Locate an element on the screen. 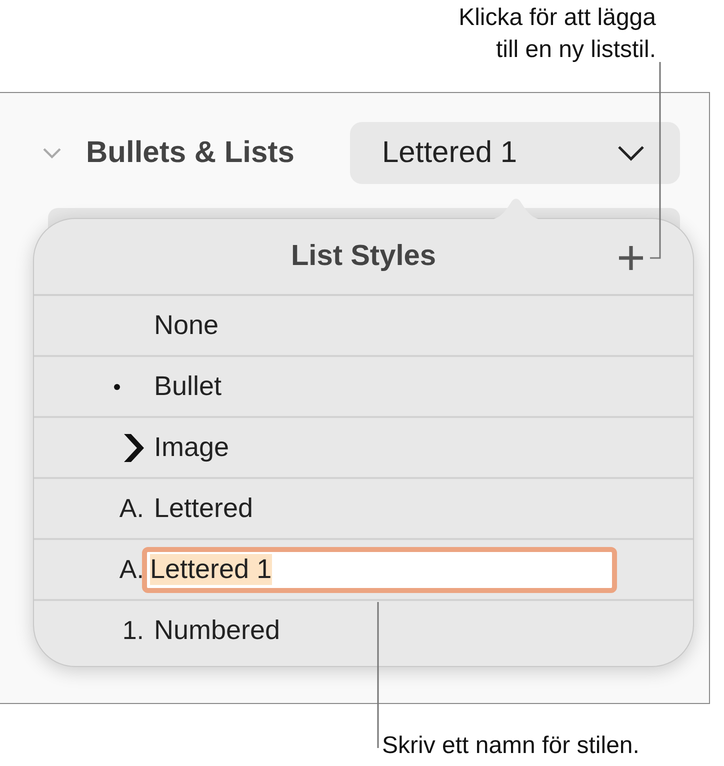  add-icon is located at coordinates (631, 258).